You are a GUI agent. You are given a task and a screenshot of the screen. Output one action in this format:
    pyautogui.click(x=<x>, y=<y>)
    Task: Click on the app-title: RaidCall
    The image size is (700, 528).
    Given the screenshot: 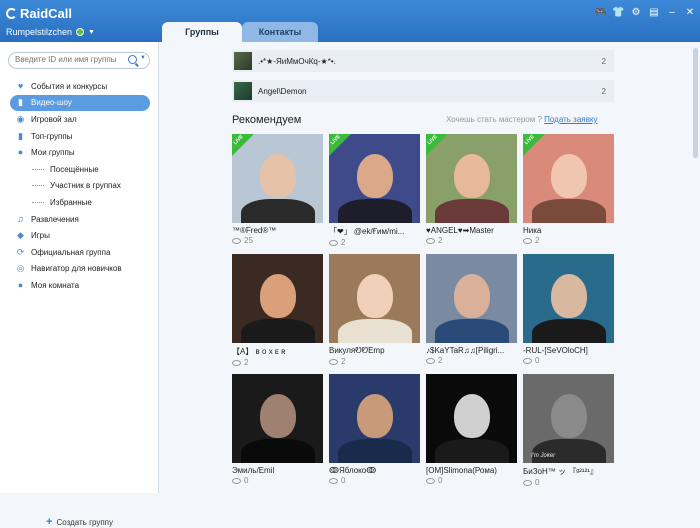 What is the action you would take?
    pyautogui.click(x=46, y=13)
    